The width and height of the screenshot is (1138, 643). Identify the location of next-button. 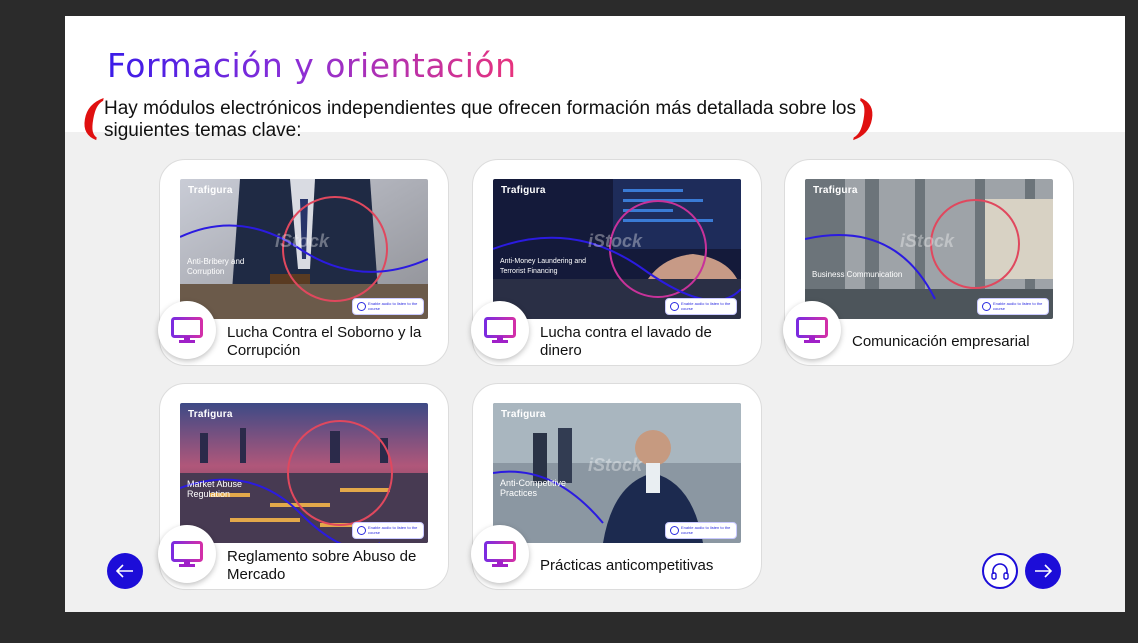
(1043, 571).